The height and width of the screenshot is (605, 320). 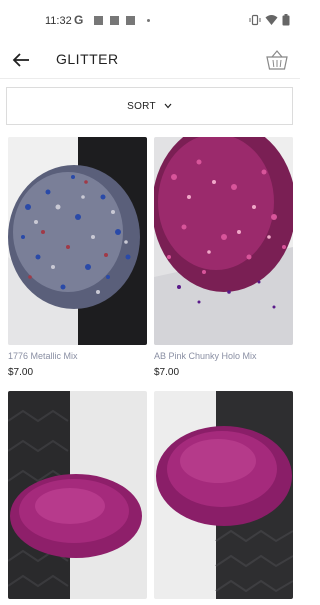 What do you see at coordinates (286, 20) in the screenshot?
I see `battery-icon` at bounding box center [286, 20].